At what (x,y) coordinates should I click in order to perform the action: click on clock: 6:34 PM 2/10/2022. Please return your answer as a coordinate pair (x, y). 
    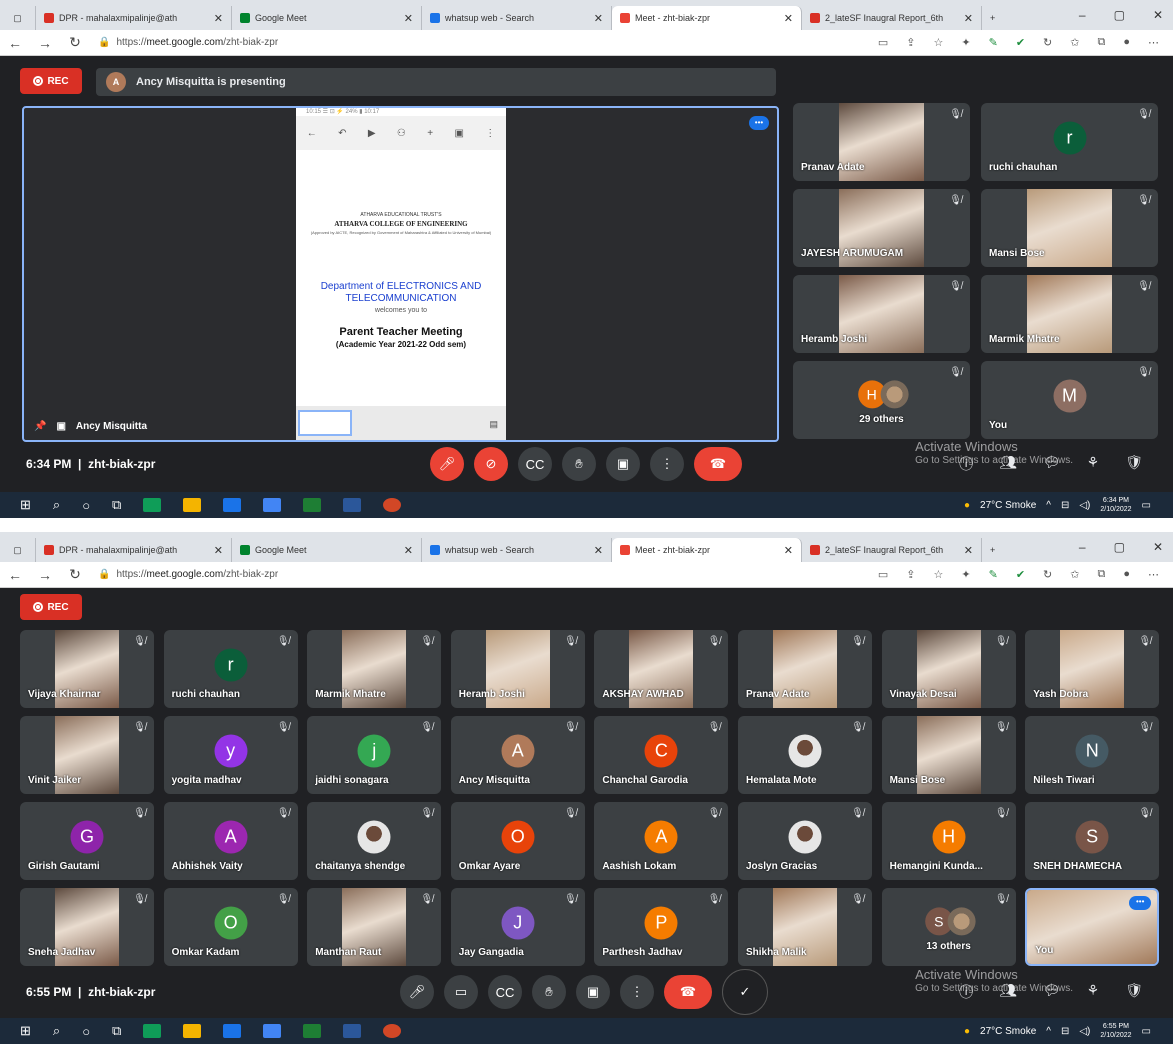
    Looking at the image, I should click on (1115, 505).